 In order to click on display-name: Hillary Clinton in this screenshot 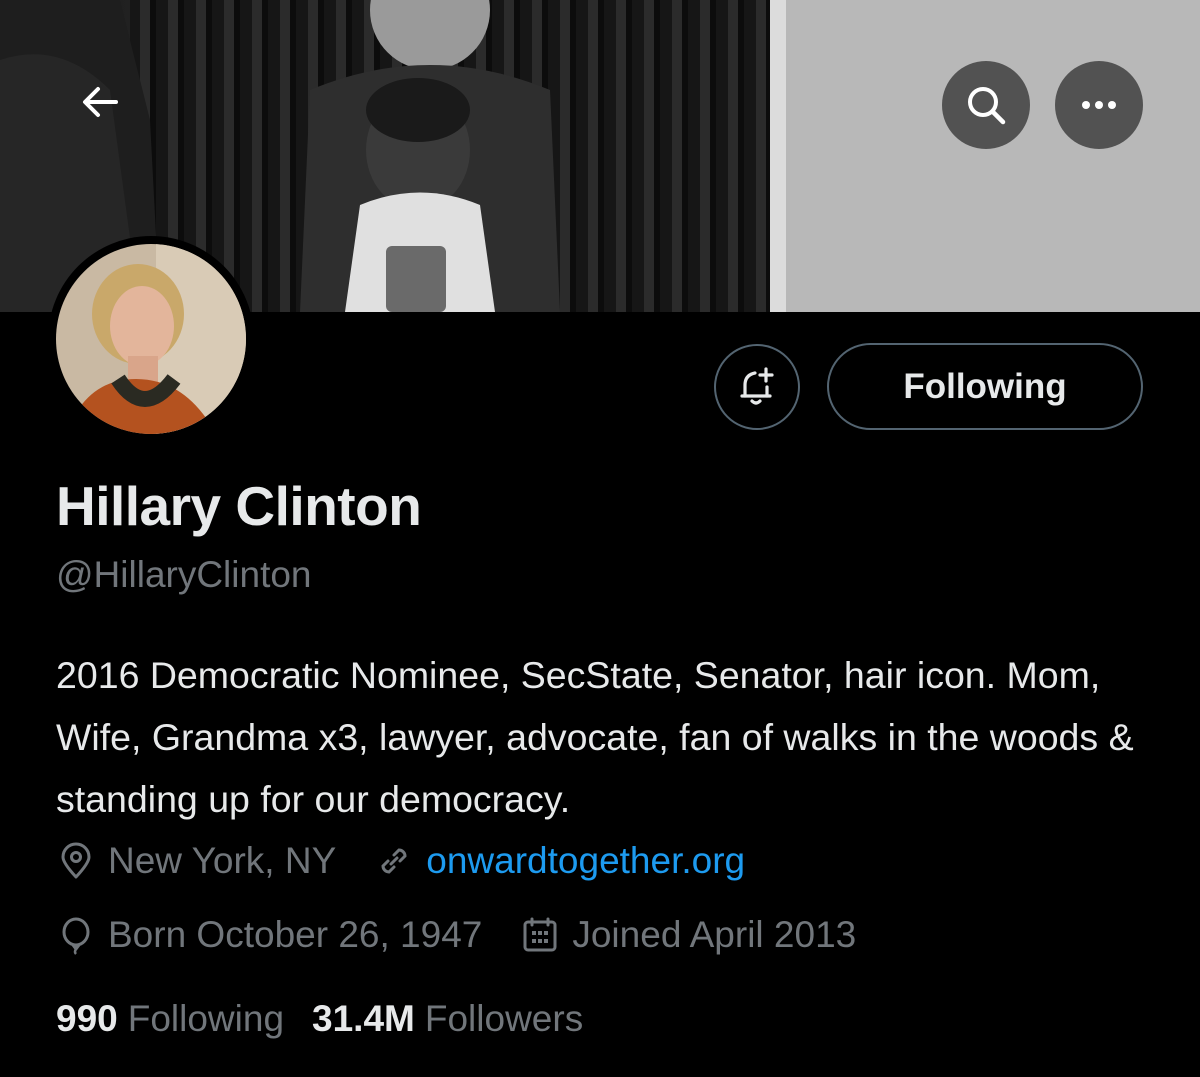, I will do `click(239, 506)`.